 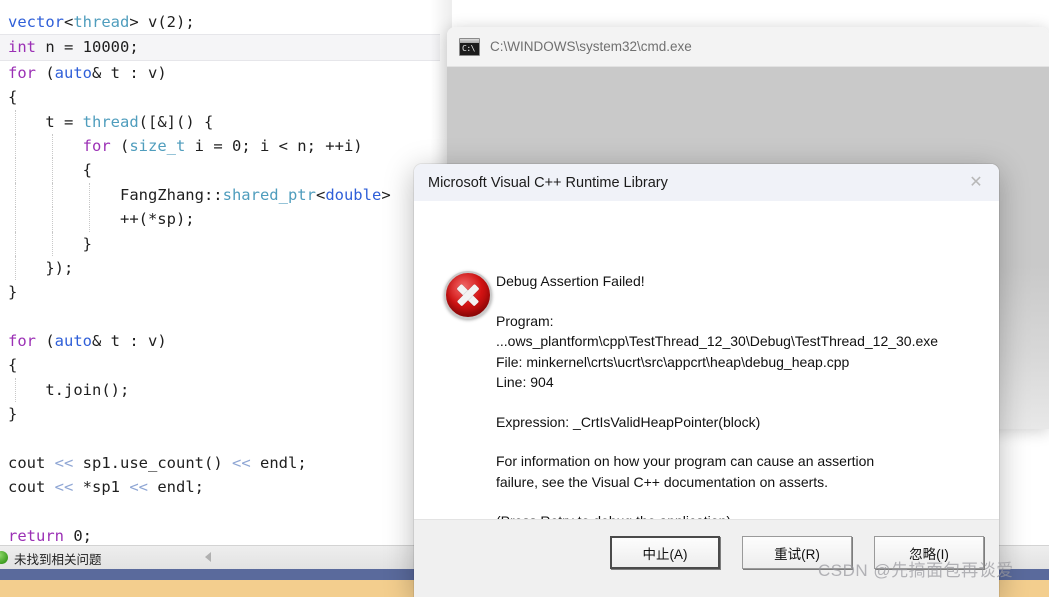 What do you see at coordinates (353, 194) in the screenshot?
I see `code-token: double` at bounding box center [353, 194].